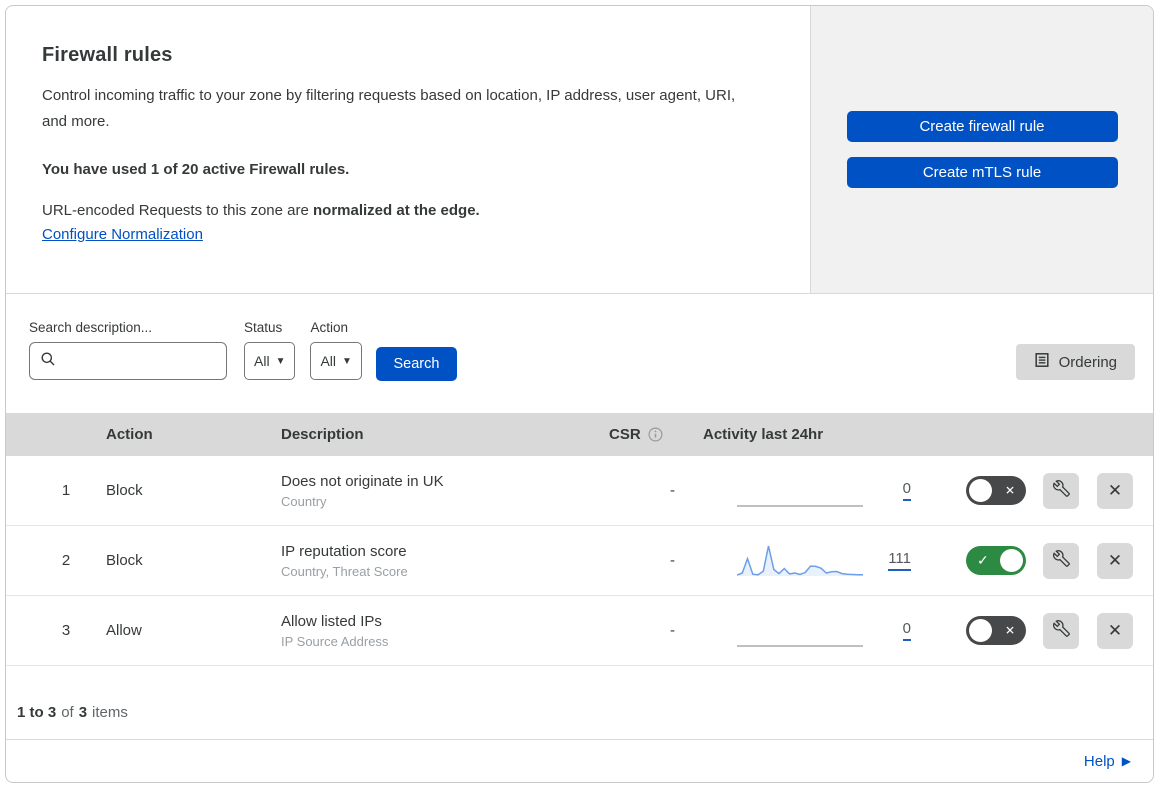 The image size is (1161, 791). I want to click on items-text: items, so click(110, 712).